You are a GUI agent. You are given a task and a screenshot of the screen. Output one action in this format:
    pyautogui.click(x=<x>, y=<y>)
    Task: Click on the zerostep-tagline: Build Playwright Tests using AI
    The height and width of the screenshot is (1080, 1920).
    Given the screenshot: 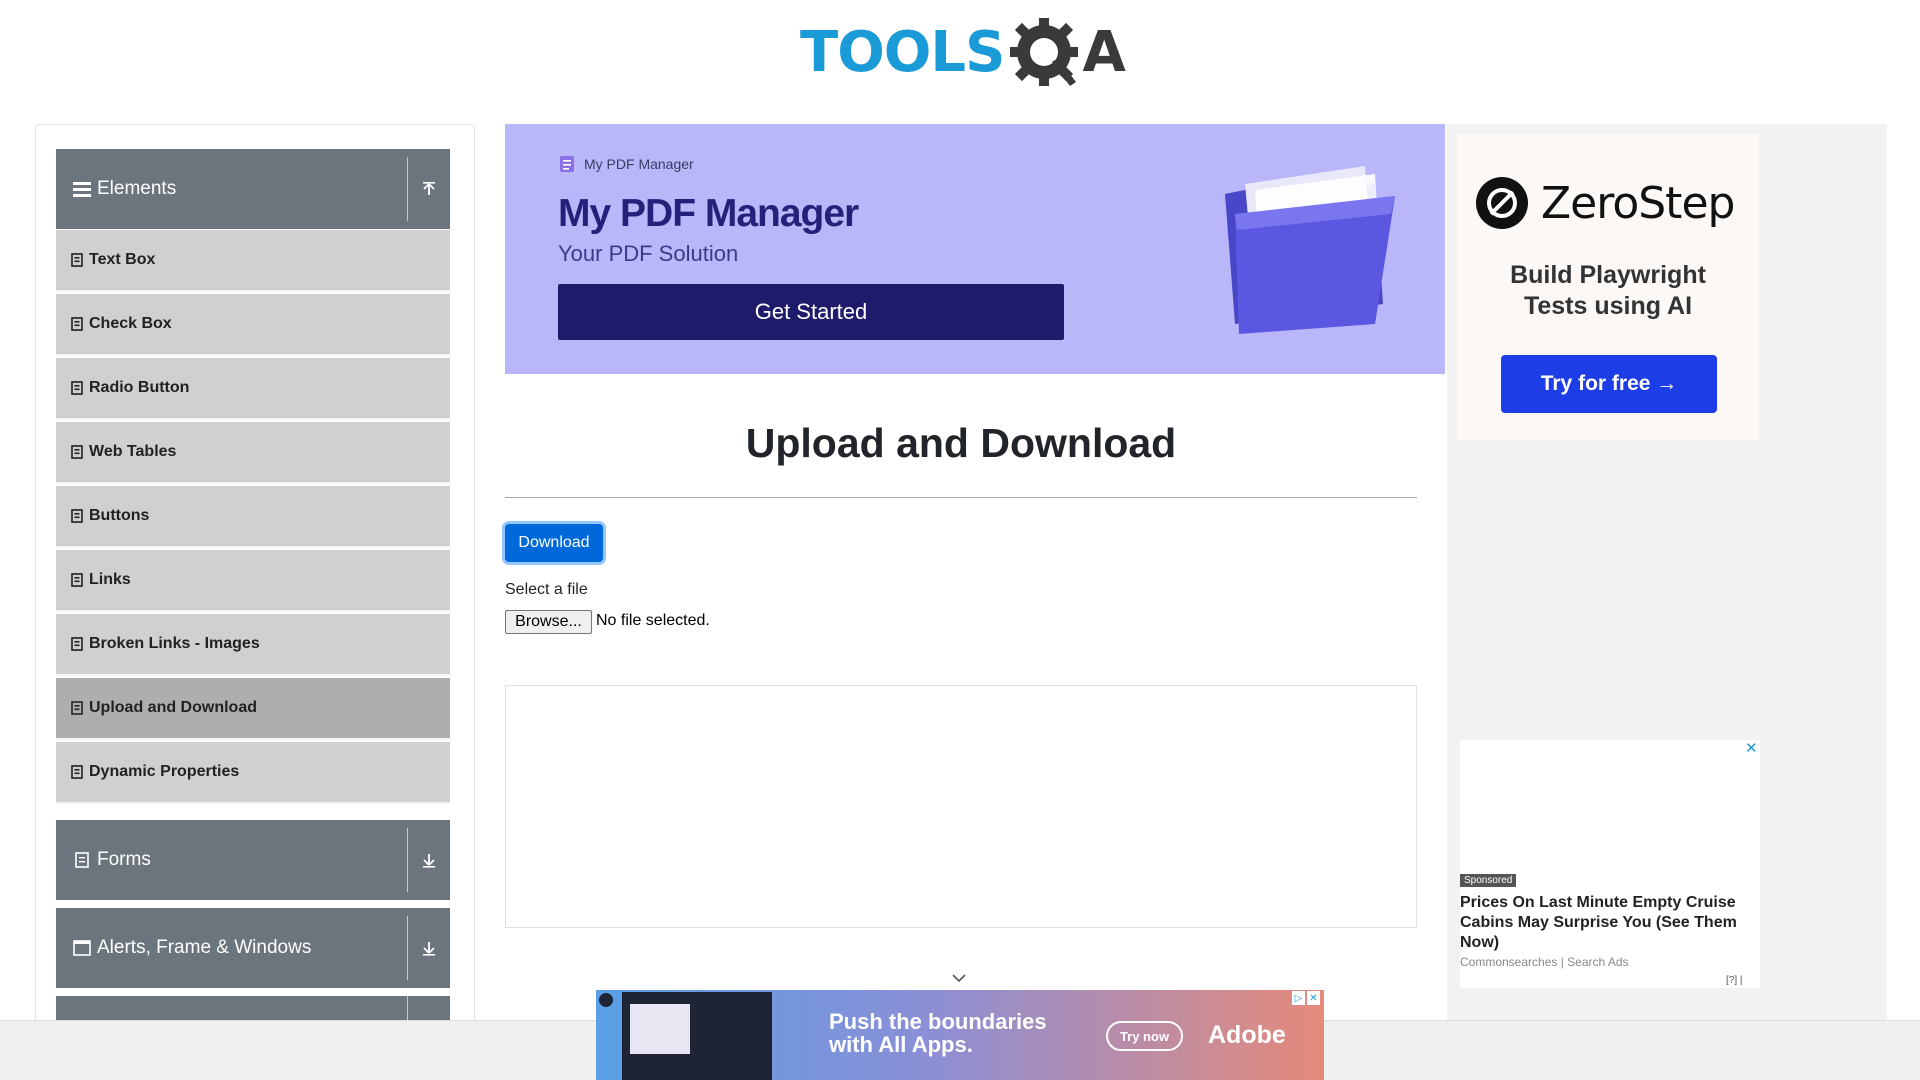 What is the action you would take?
    pyautogui.click(x=1608, y=291)
    